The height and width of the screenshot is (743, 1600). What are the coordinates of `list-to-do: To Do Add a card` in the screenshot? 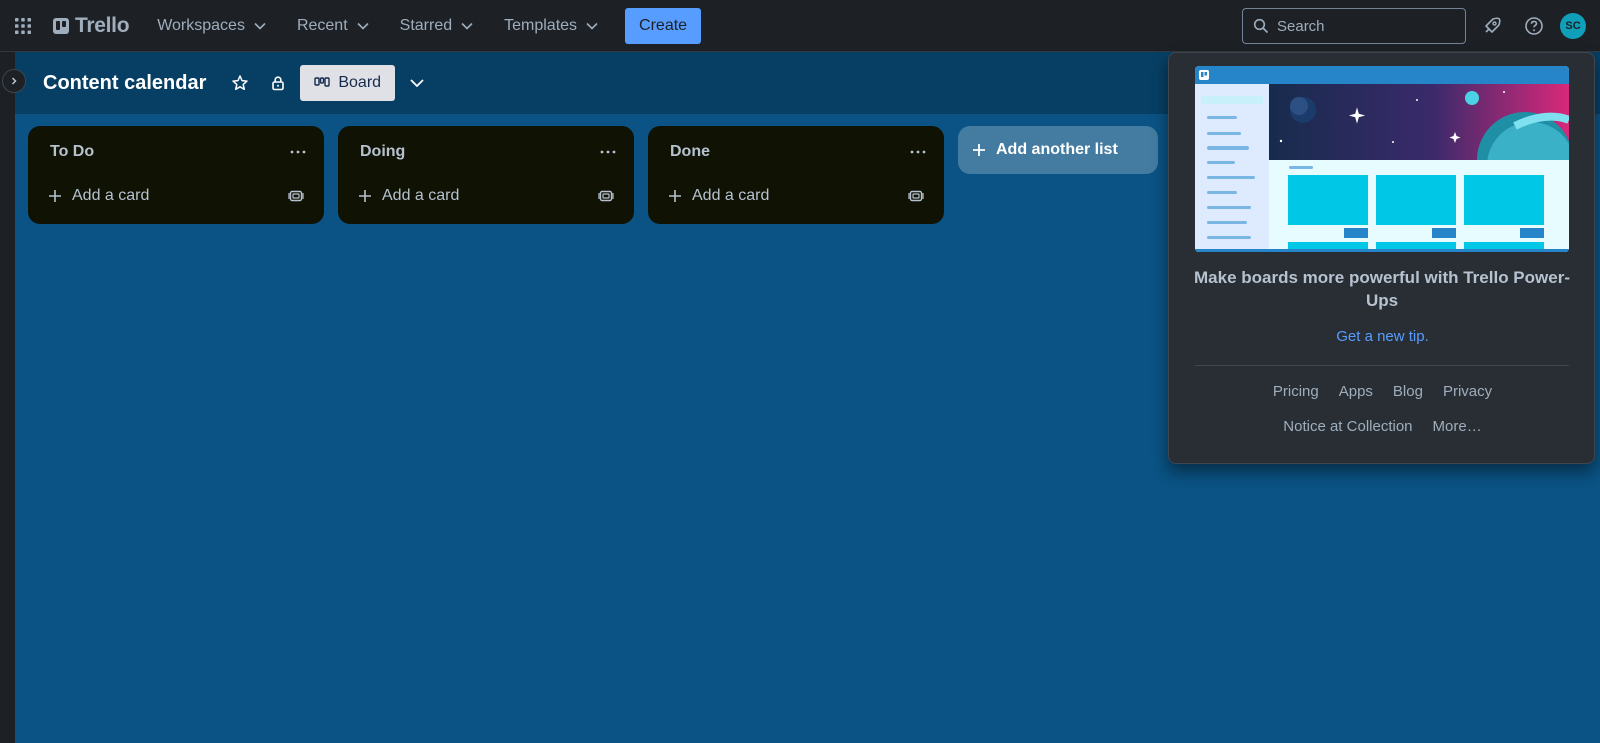 It's located at (176, 175).